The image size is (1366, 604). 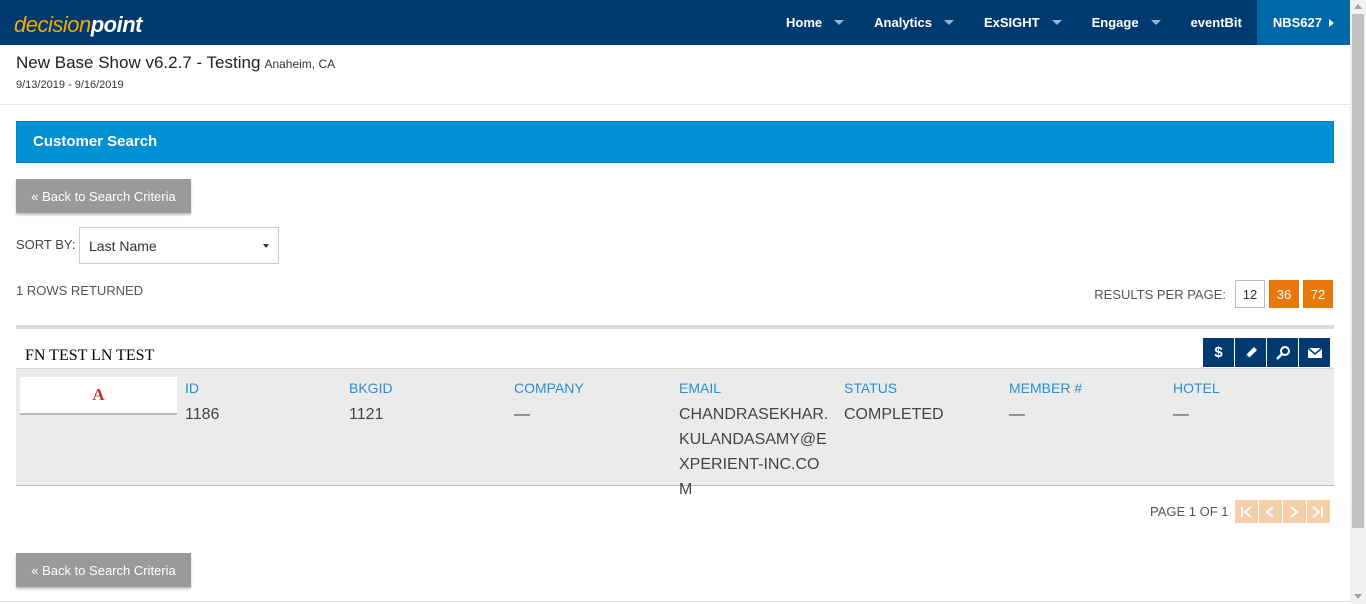 I want to click on field-member-value: —, so click(x=1017, y=414).